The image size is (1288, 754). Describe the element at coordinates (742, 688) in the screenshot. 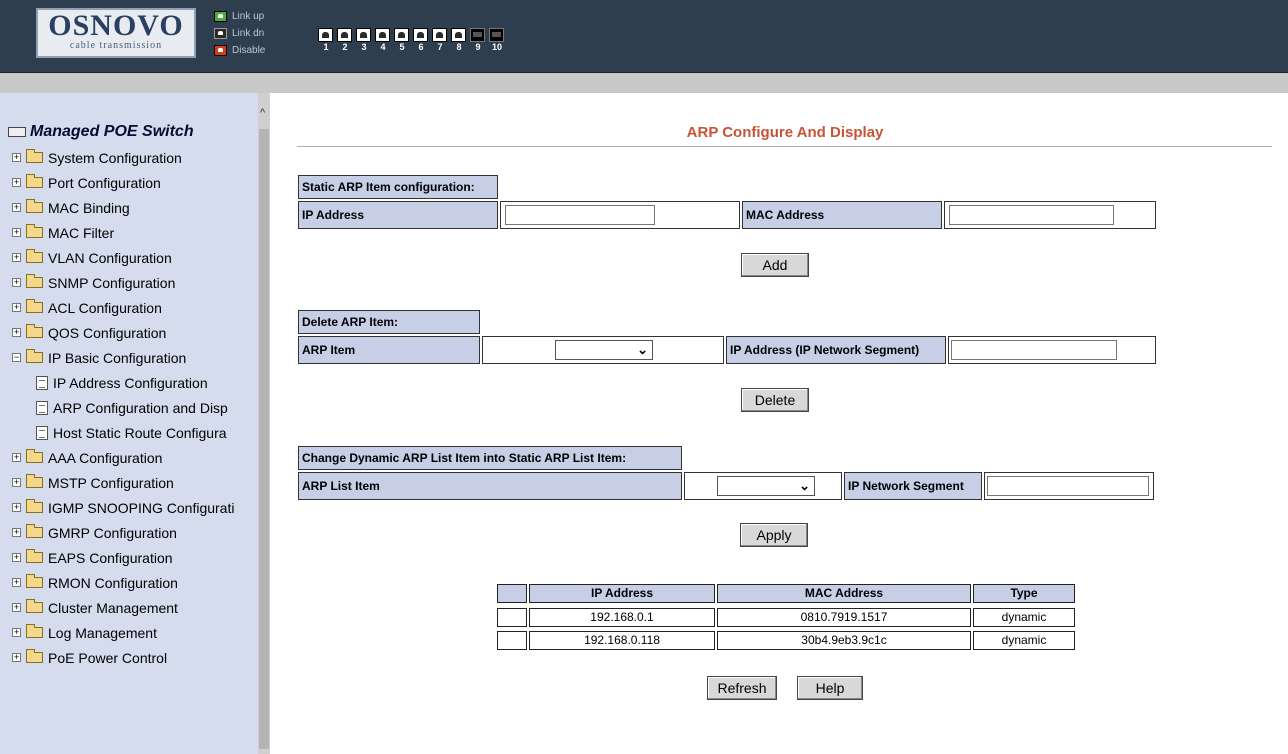

I see `refresh-button: Refresh` at that location.